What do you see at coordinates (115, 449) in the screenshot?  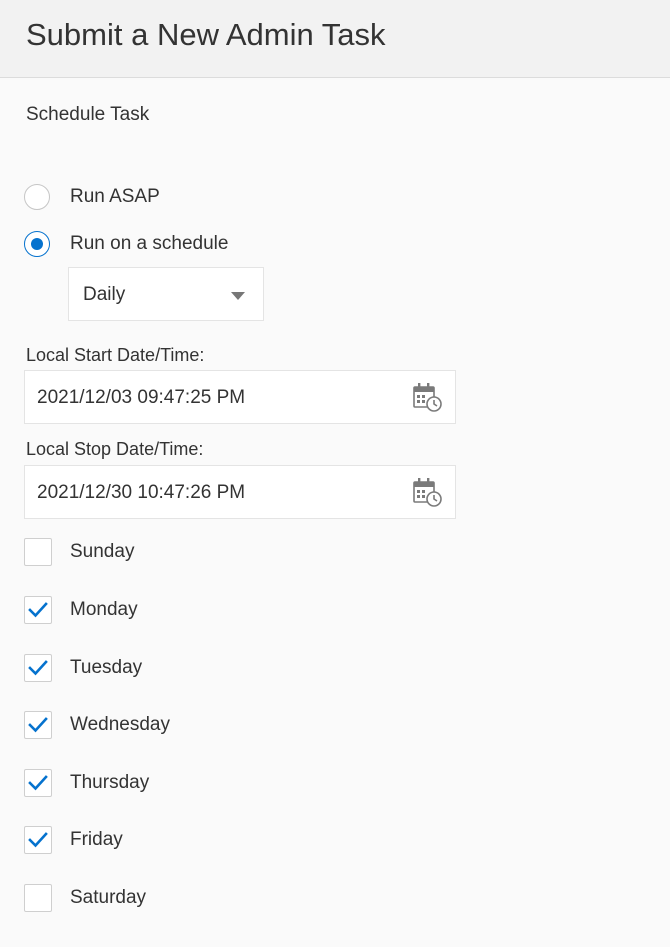 I see `stop-datetime-label: Local Stop Date/Time:` at bounding box center [115, 449].